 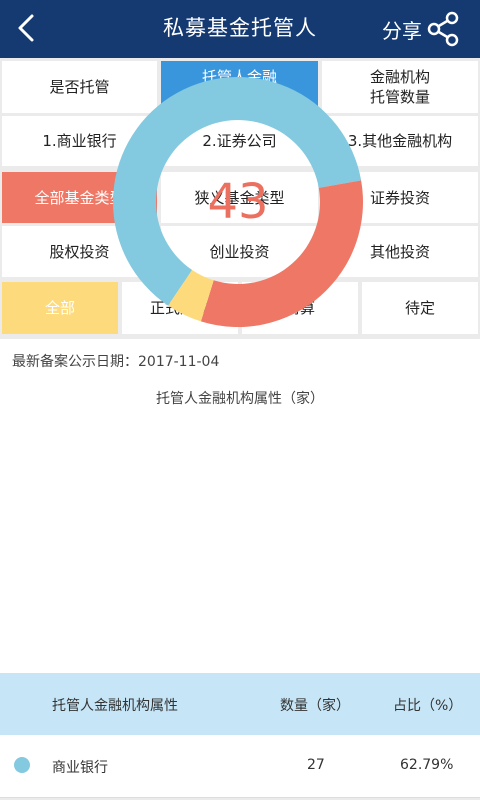 I want to click on chart-title: 托管人金融机构属性（家）, so click(x=240, y=399).